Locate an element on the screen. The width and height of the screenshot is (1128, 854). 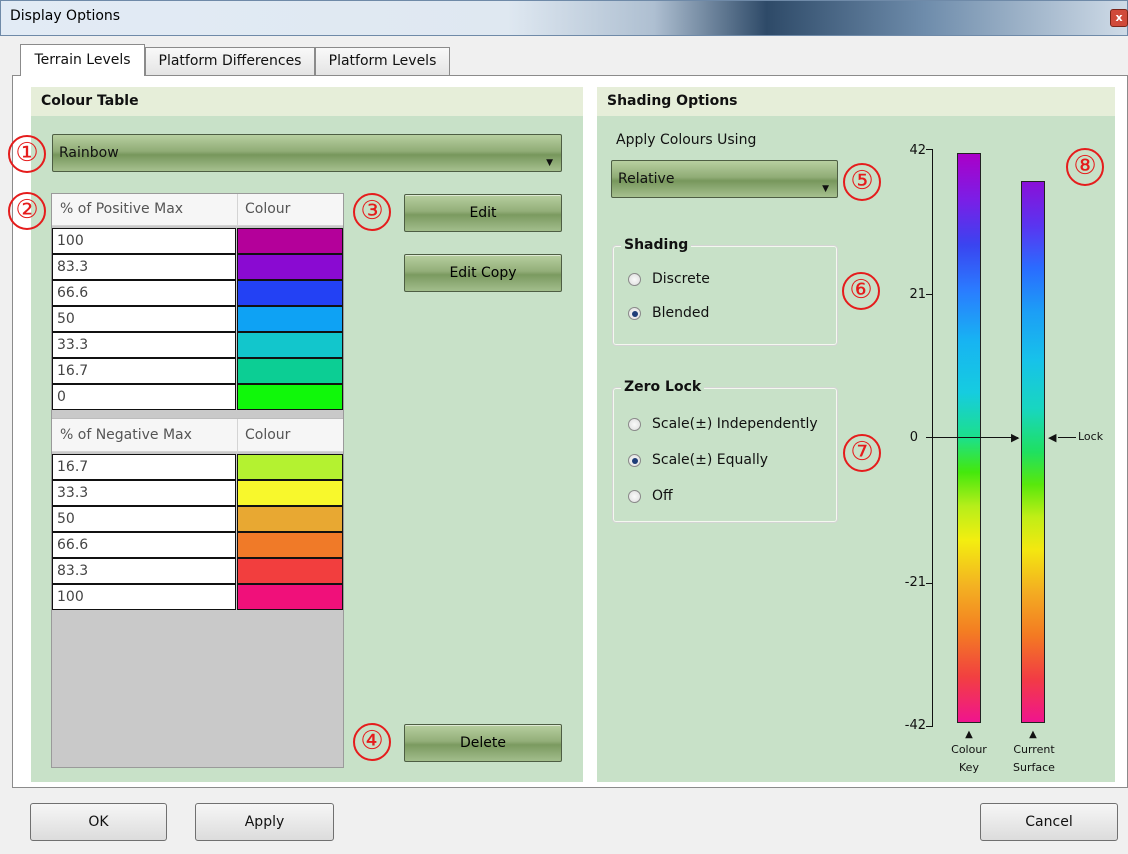
colour-scheme-dropdown: Rainbow ▼ is located at coordinates (307, 153).